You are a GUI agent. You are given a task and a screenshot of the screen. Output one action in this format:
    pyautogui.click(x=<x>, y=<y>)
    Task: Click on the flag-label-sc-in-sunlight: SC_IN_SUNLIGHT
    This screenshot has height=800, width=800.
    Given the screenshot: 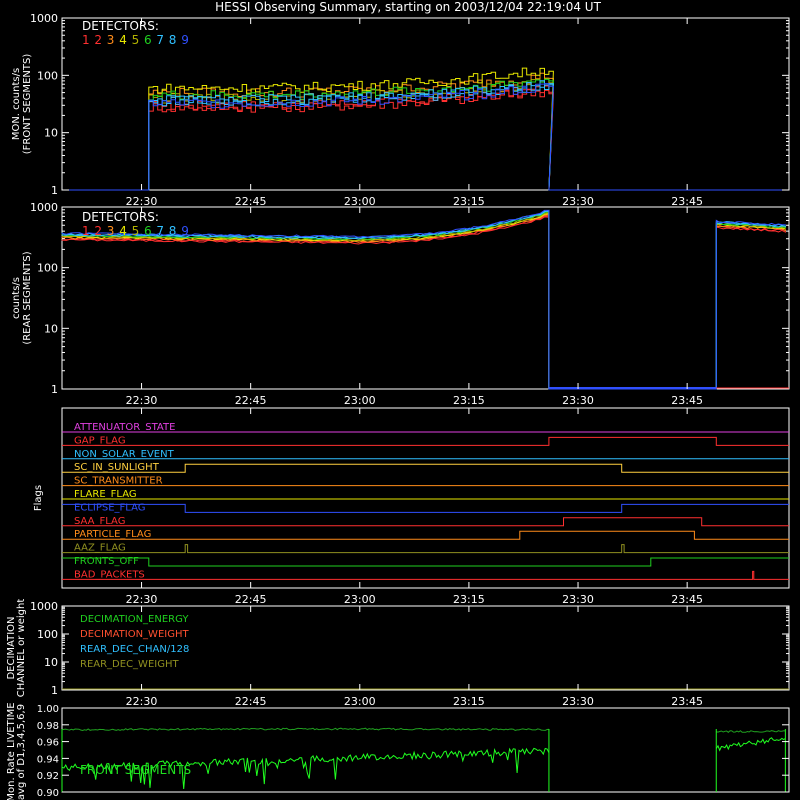 What is the action you would take?
    pyautogui.click(x=117, y=467)
    